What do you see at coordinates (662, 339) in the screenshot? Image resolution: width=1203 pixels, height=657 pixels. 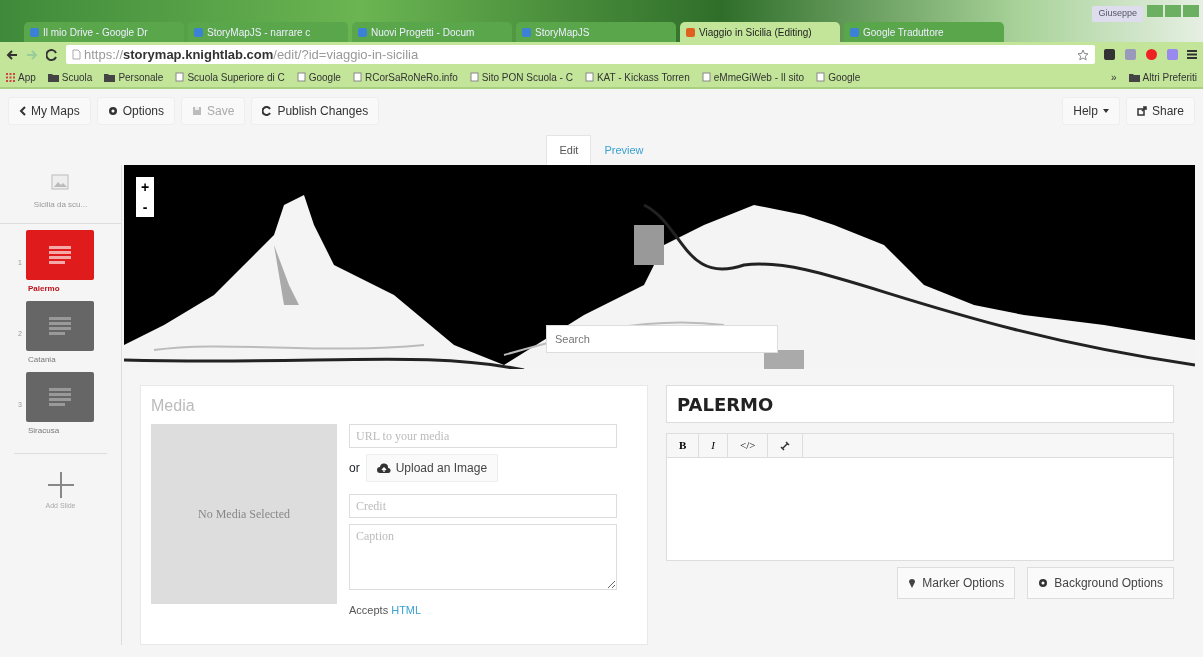 I see `search-field: Search` at bounding box center [662, 339].